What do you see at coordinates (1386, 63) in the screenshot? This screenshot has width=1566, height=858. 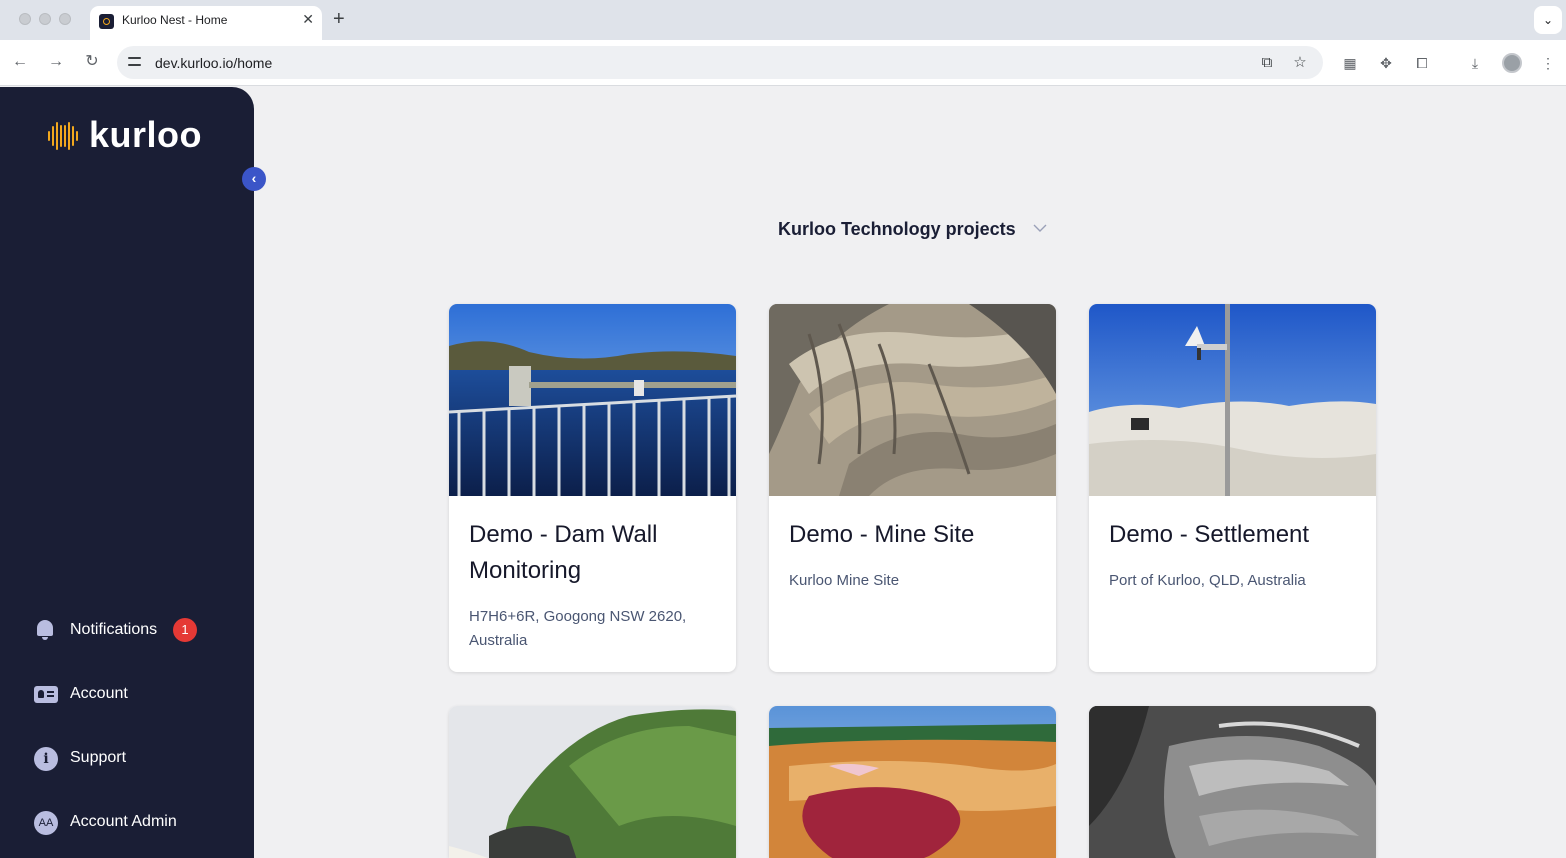 I see `extension-icon: ✥` at bounding box center [1386, 63].